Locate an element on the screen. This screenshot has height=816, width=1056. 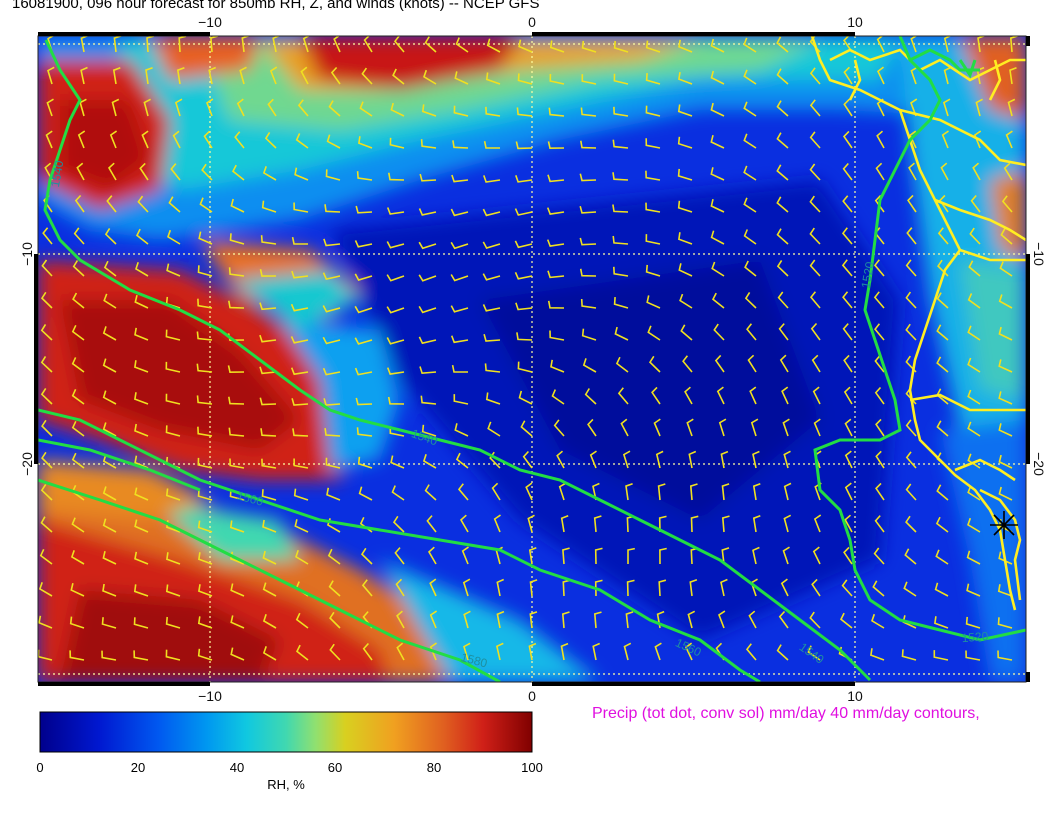
colorbar-tick: 60 is located at coordinates (335, 767).